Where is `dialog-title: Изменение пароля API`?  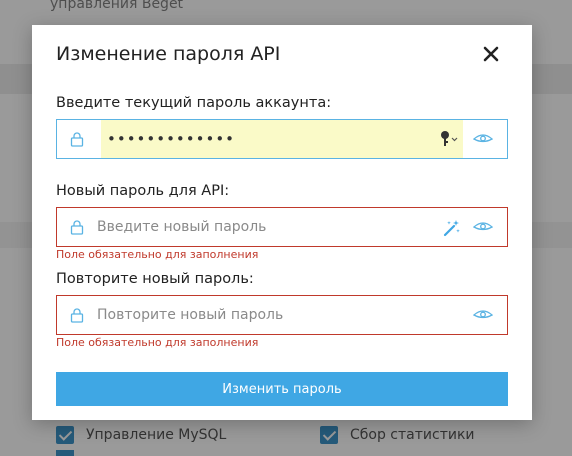 dialog-title: Изменение пароля API is located at coordinates (168, 54).